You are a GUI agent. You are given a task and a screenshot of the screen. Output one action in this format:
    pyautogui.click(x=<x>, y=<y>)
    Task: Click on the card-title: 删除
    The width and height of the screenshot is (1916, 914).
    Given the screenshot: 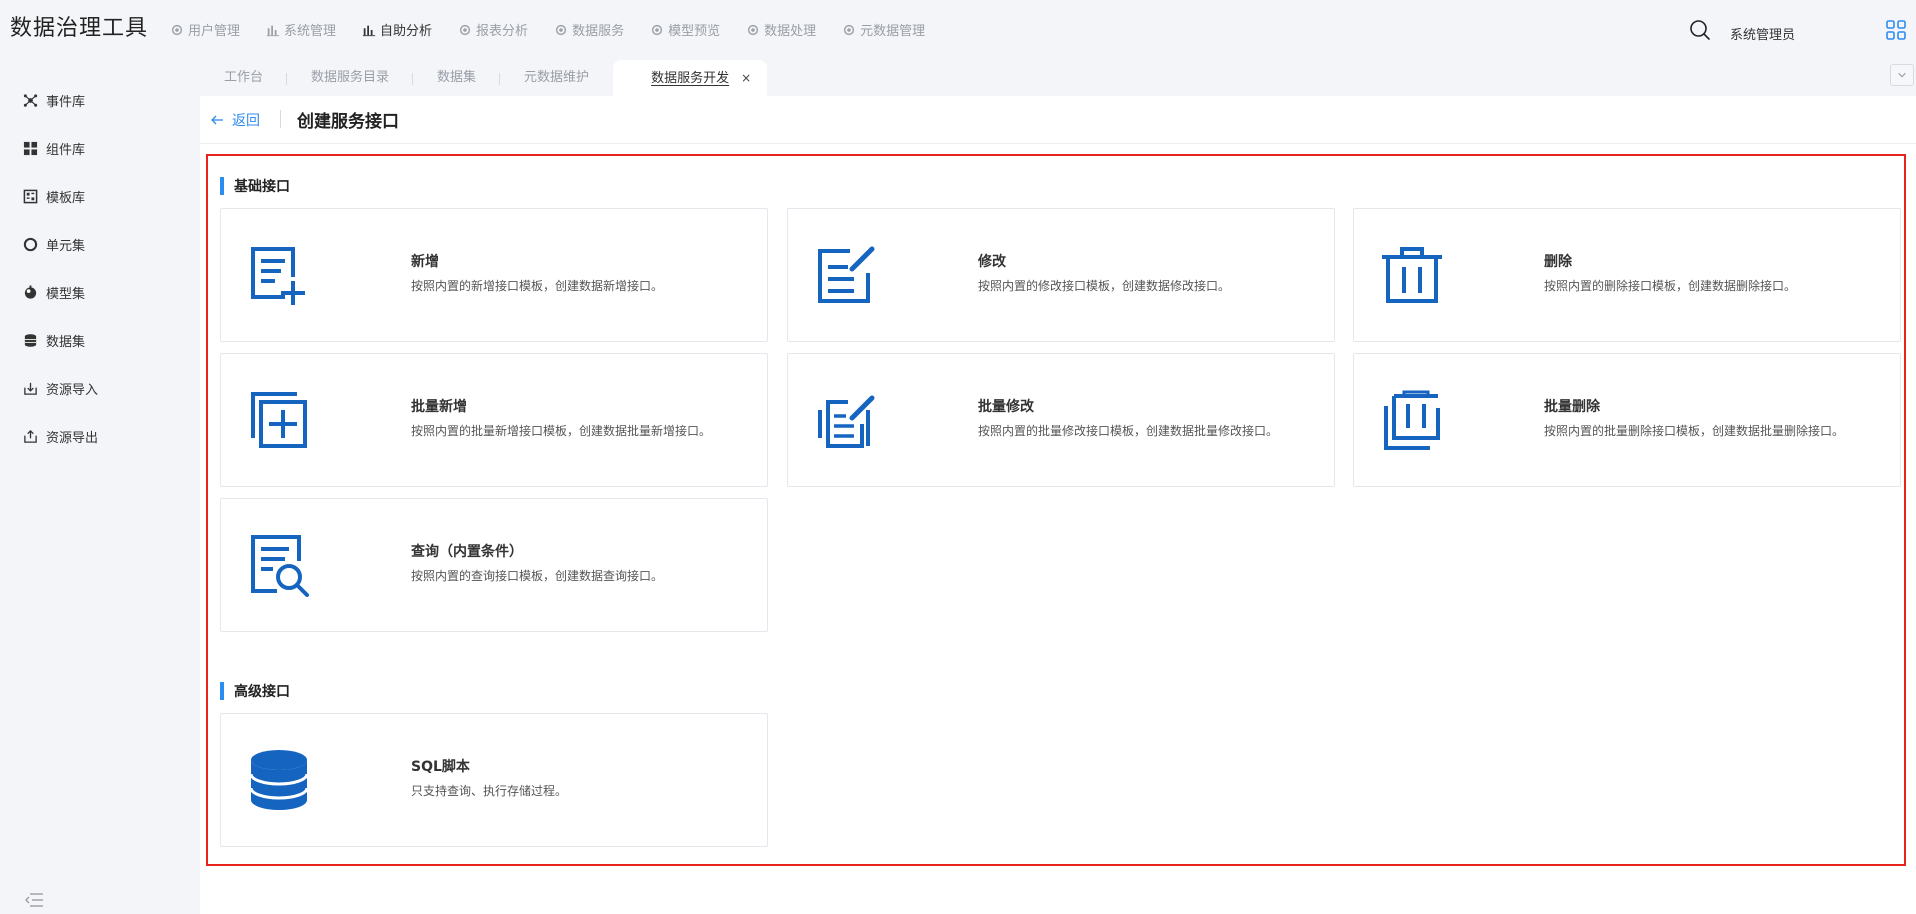 What is the action you would take?
    pyautogui.click(x=1558, y=262)
    